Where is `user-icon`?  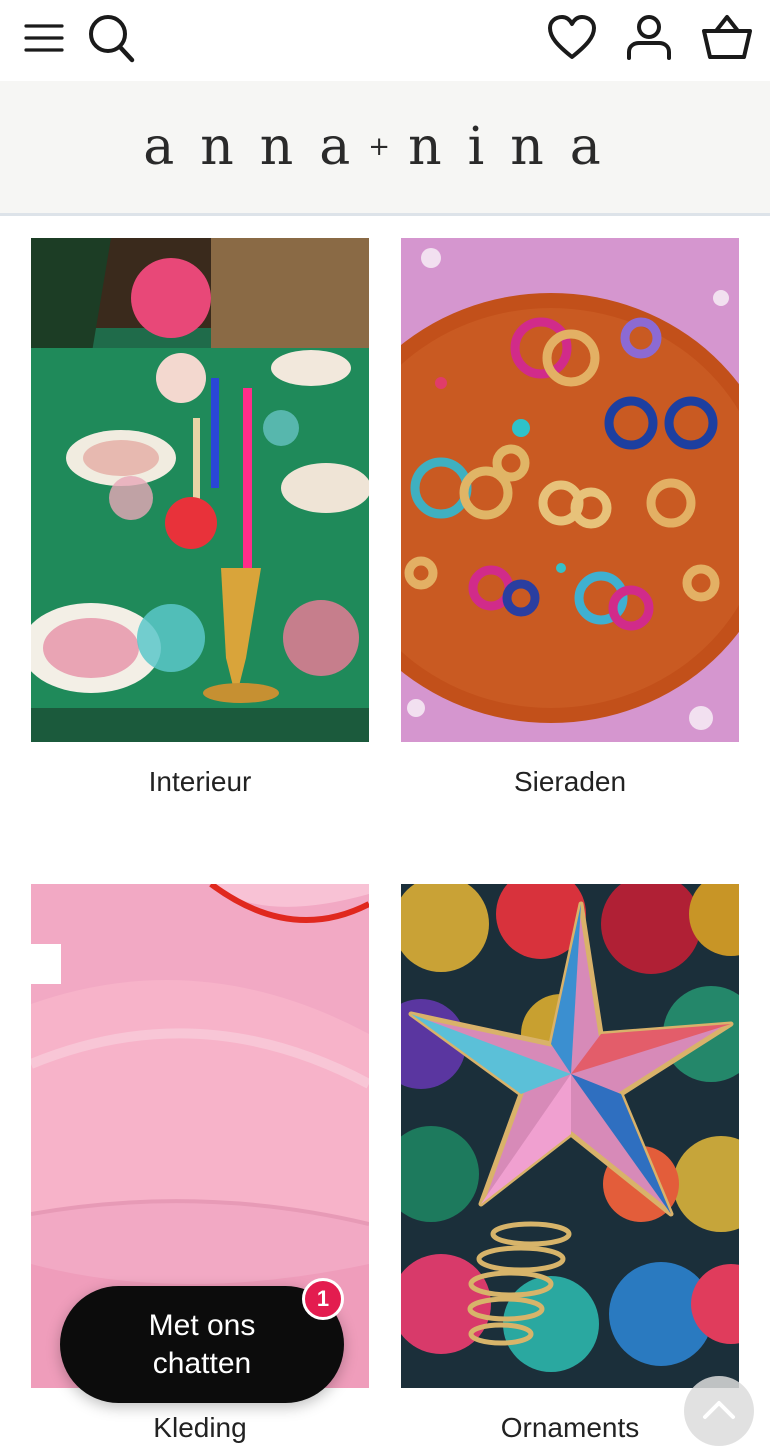 user-icon is located at coordinates (649, 37).